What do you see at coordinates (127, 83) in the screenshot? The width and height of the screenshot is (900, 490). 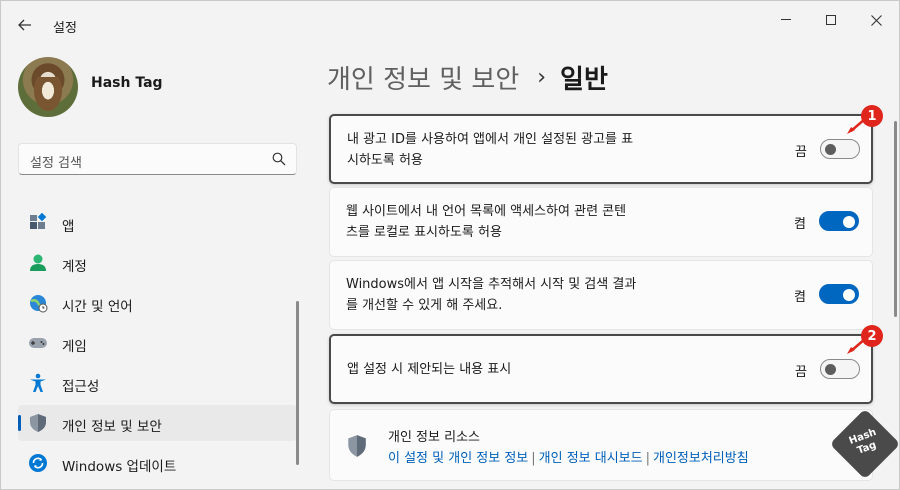 I see `user-name: Hash Tag` at bounding box center [127, 83].